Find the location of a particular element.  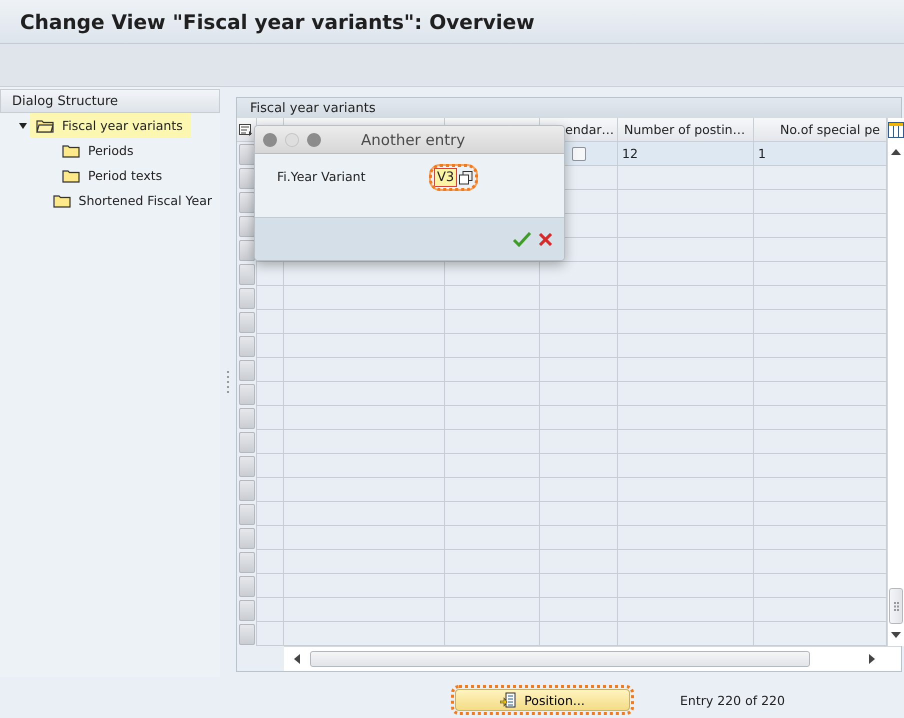

variant-field: V3 is located at coordinates (453, 177).